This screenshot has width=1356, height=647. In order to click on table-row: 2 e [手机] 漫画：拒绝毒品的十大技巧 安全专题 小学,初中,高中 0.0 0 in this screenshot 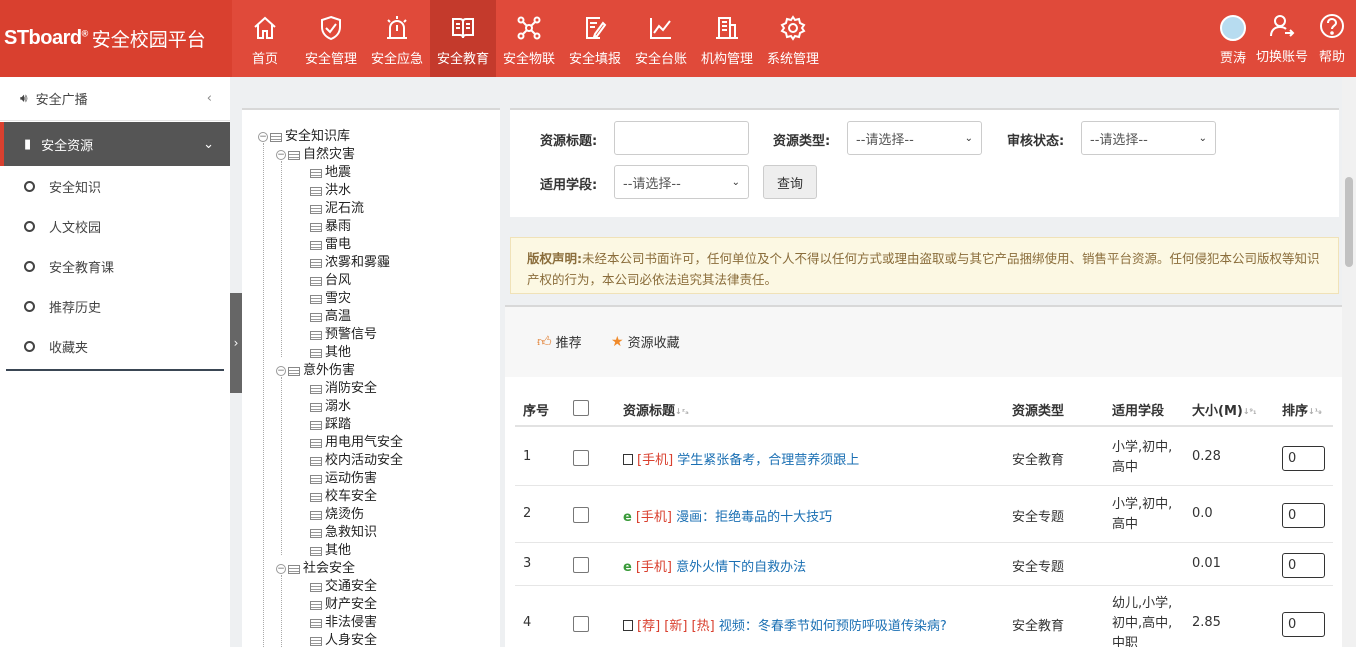, I will do `click(924, 514)`.